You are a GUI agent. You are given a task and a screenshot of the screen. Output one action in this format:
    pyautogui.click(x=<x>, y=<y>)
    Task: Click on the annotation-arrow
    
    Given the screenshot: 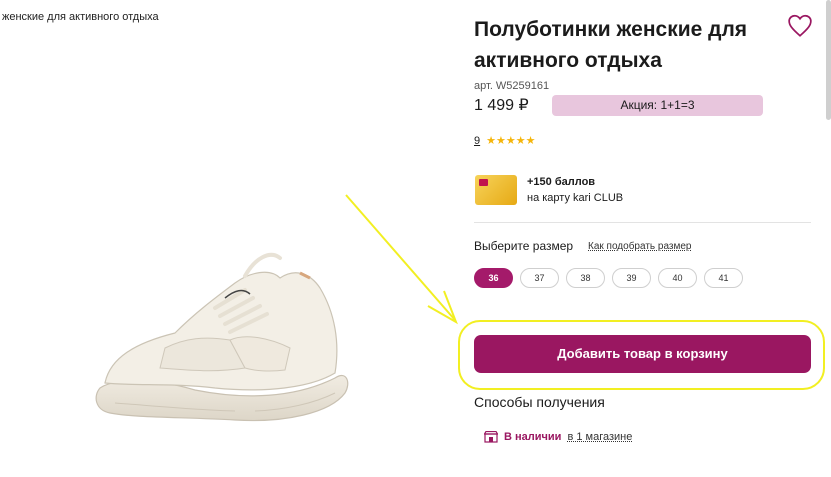 What is the action you would take?
    pyautogui.click(x=401, y=259)
    